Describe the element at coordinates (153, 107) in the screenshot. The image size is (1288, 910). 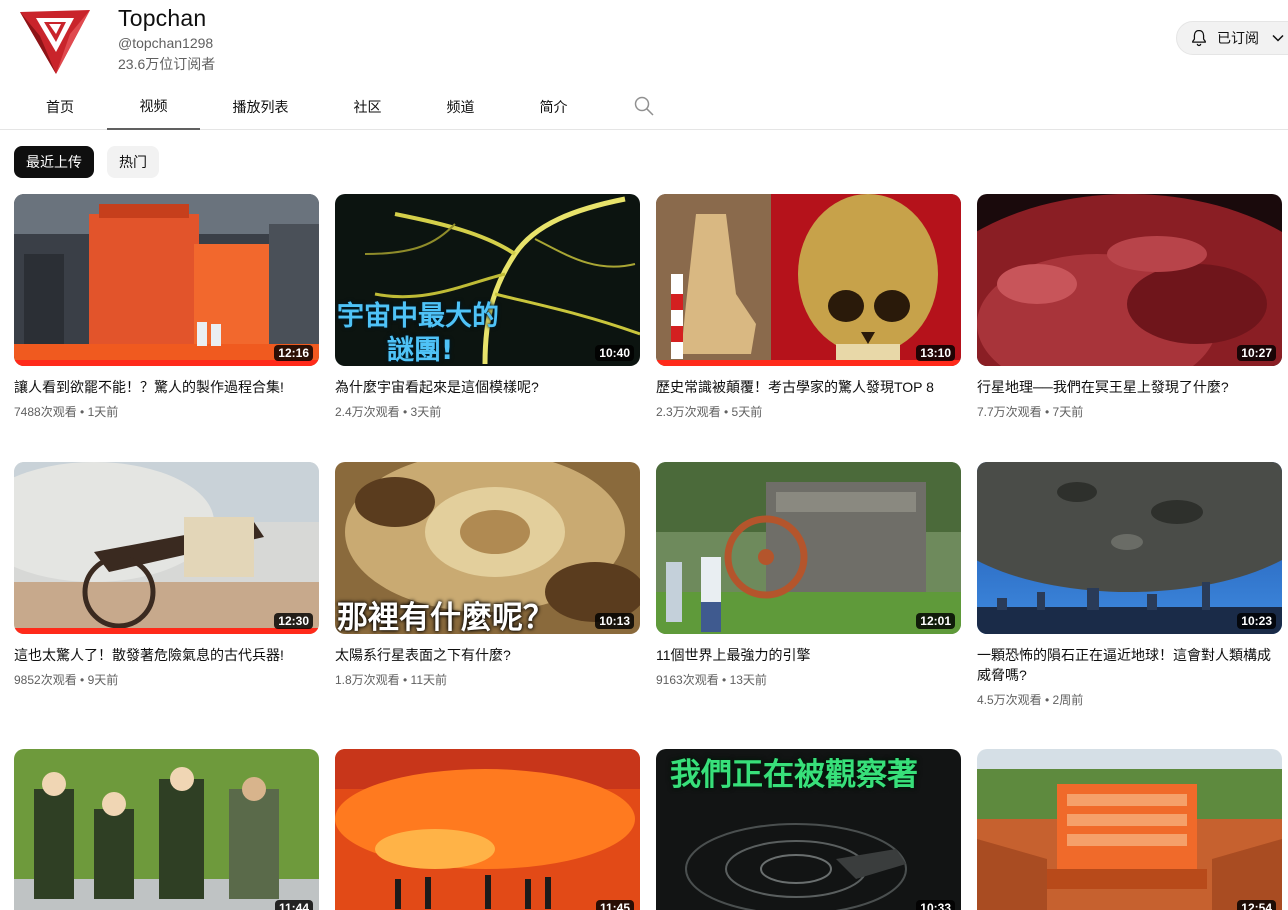
I see `tab-videos: 视频` at that location.